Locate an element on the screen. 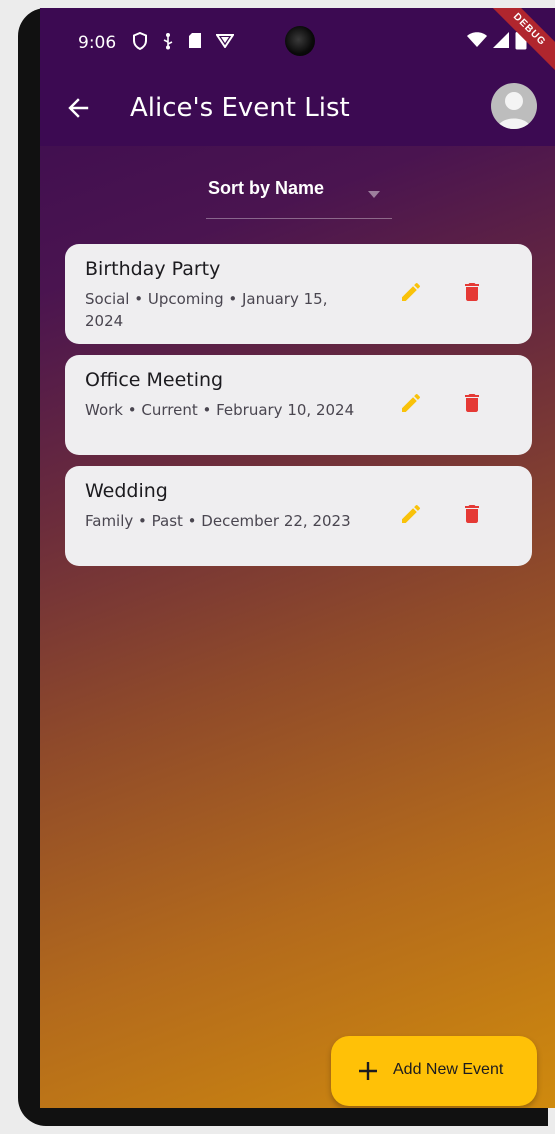  event-subtitle: Work • Current • February 10, 2024 is located at coordinates (220, 410).